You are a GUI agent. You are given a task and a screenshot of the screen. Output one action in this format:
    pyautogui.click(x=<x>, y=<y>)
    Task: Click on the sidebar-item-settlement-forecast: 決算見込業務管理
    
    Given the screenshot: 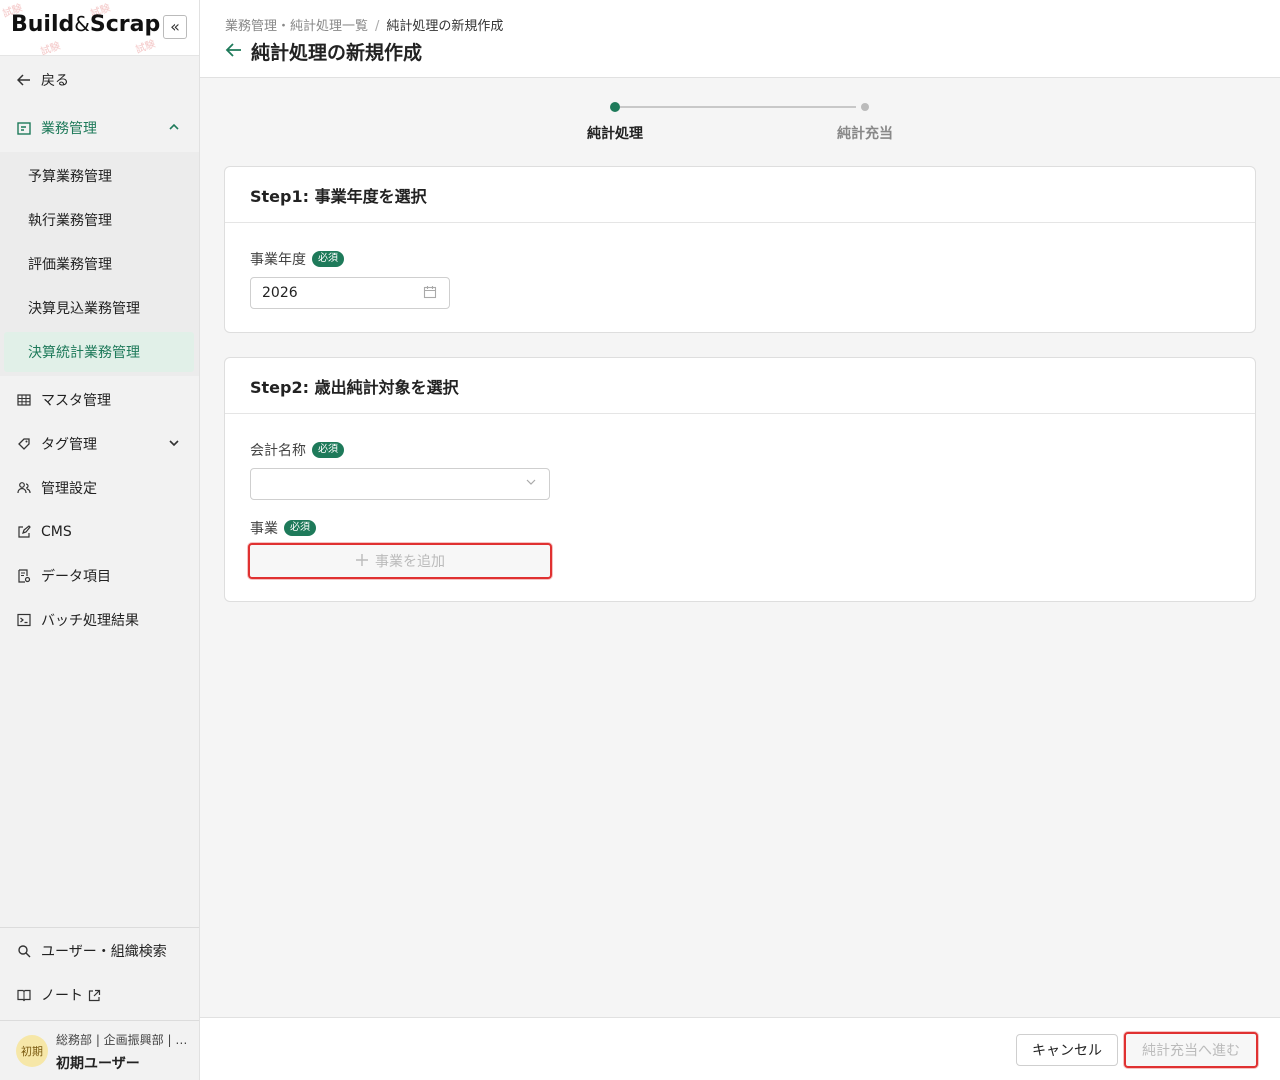 What is the action you would take?
    pyautogui.click(x=99, y=308)
    